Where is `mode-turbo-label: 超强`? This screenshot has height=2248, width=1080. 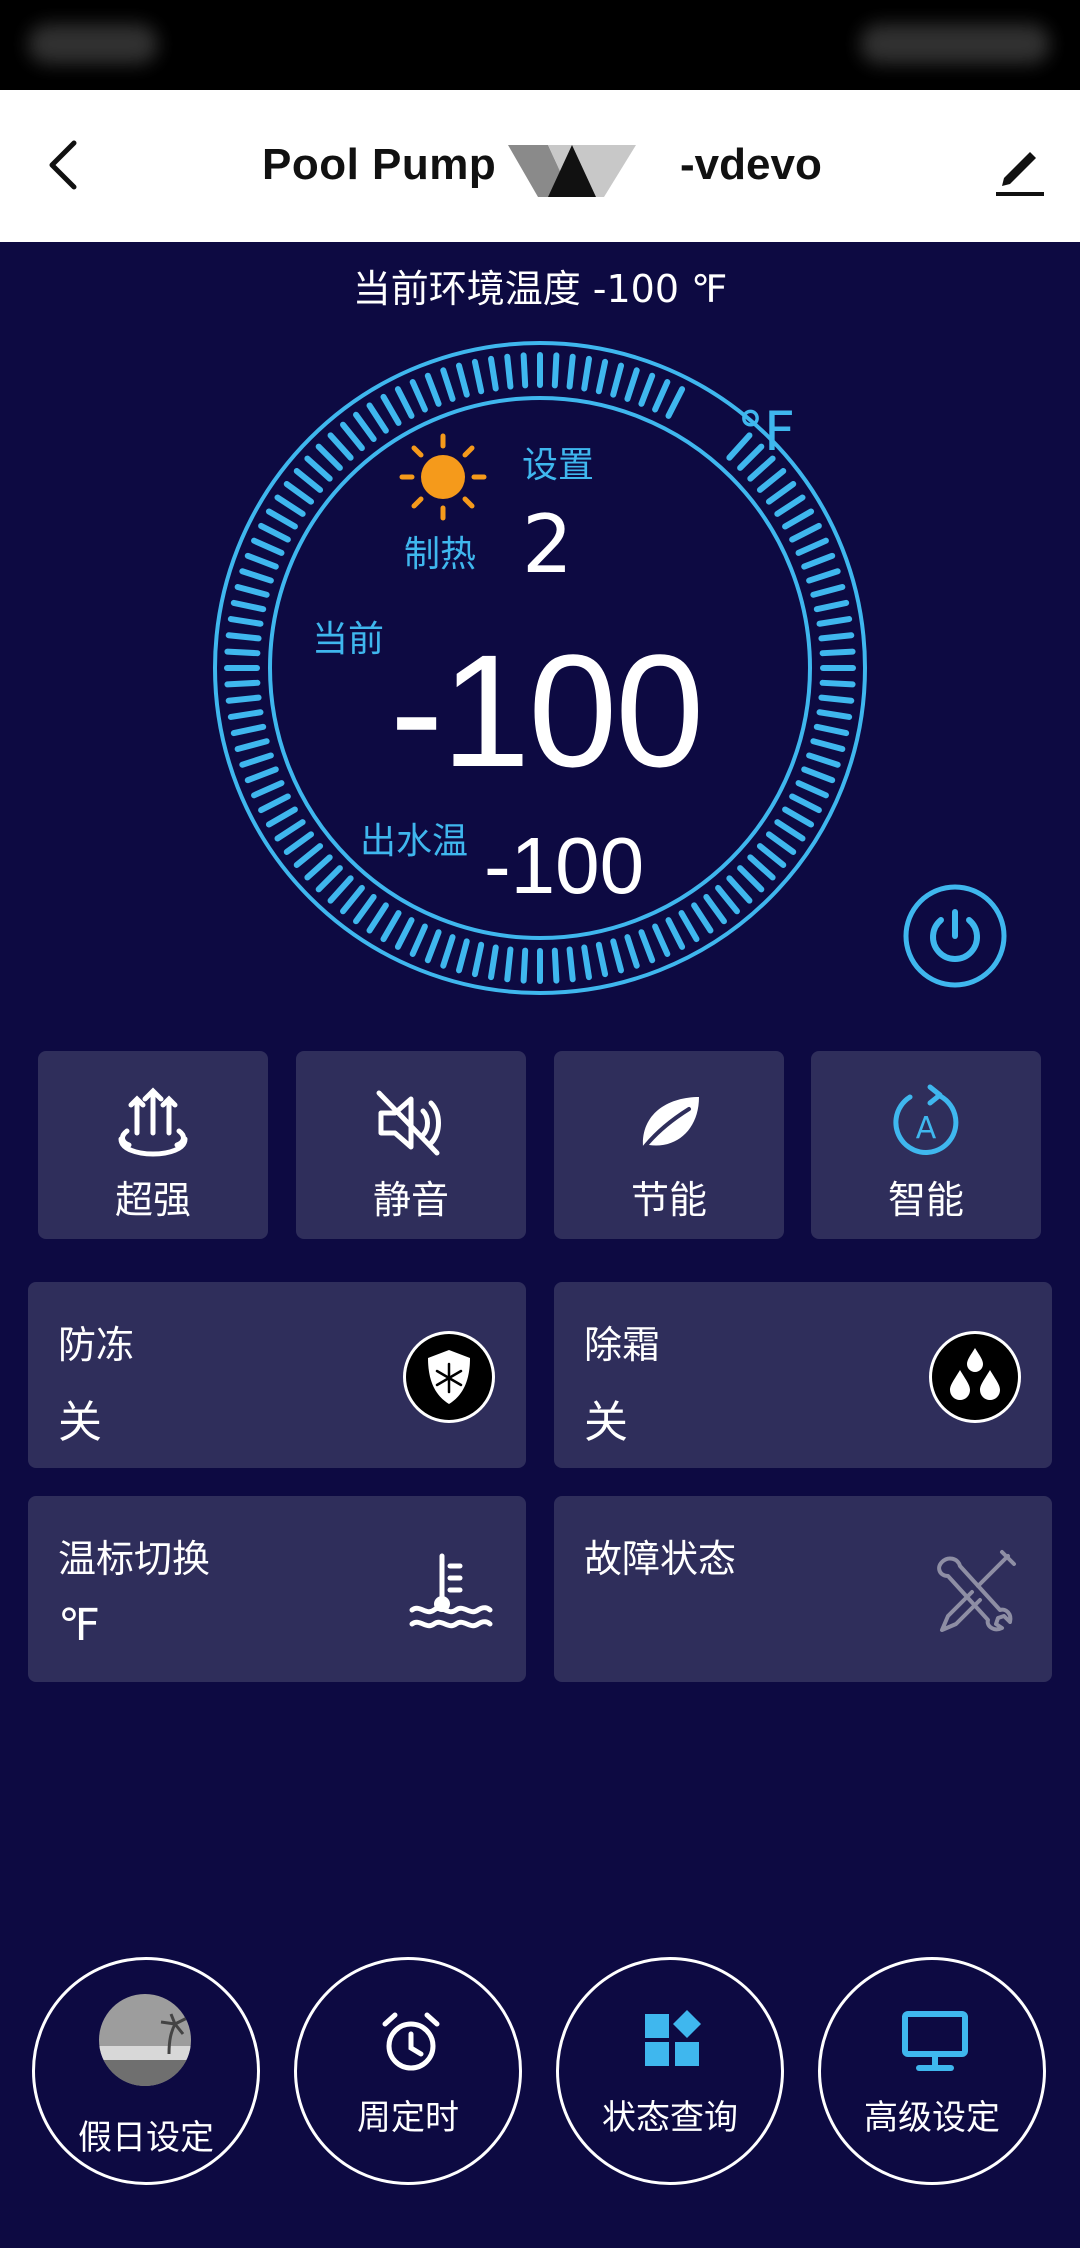 mode-turbo-label: 超强 is located at coordinates (152, 1200).